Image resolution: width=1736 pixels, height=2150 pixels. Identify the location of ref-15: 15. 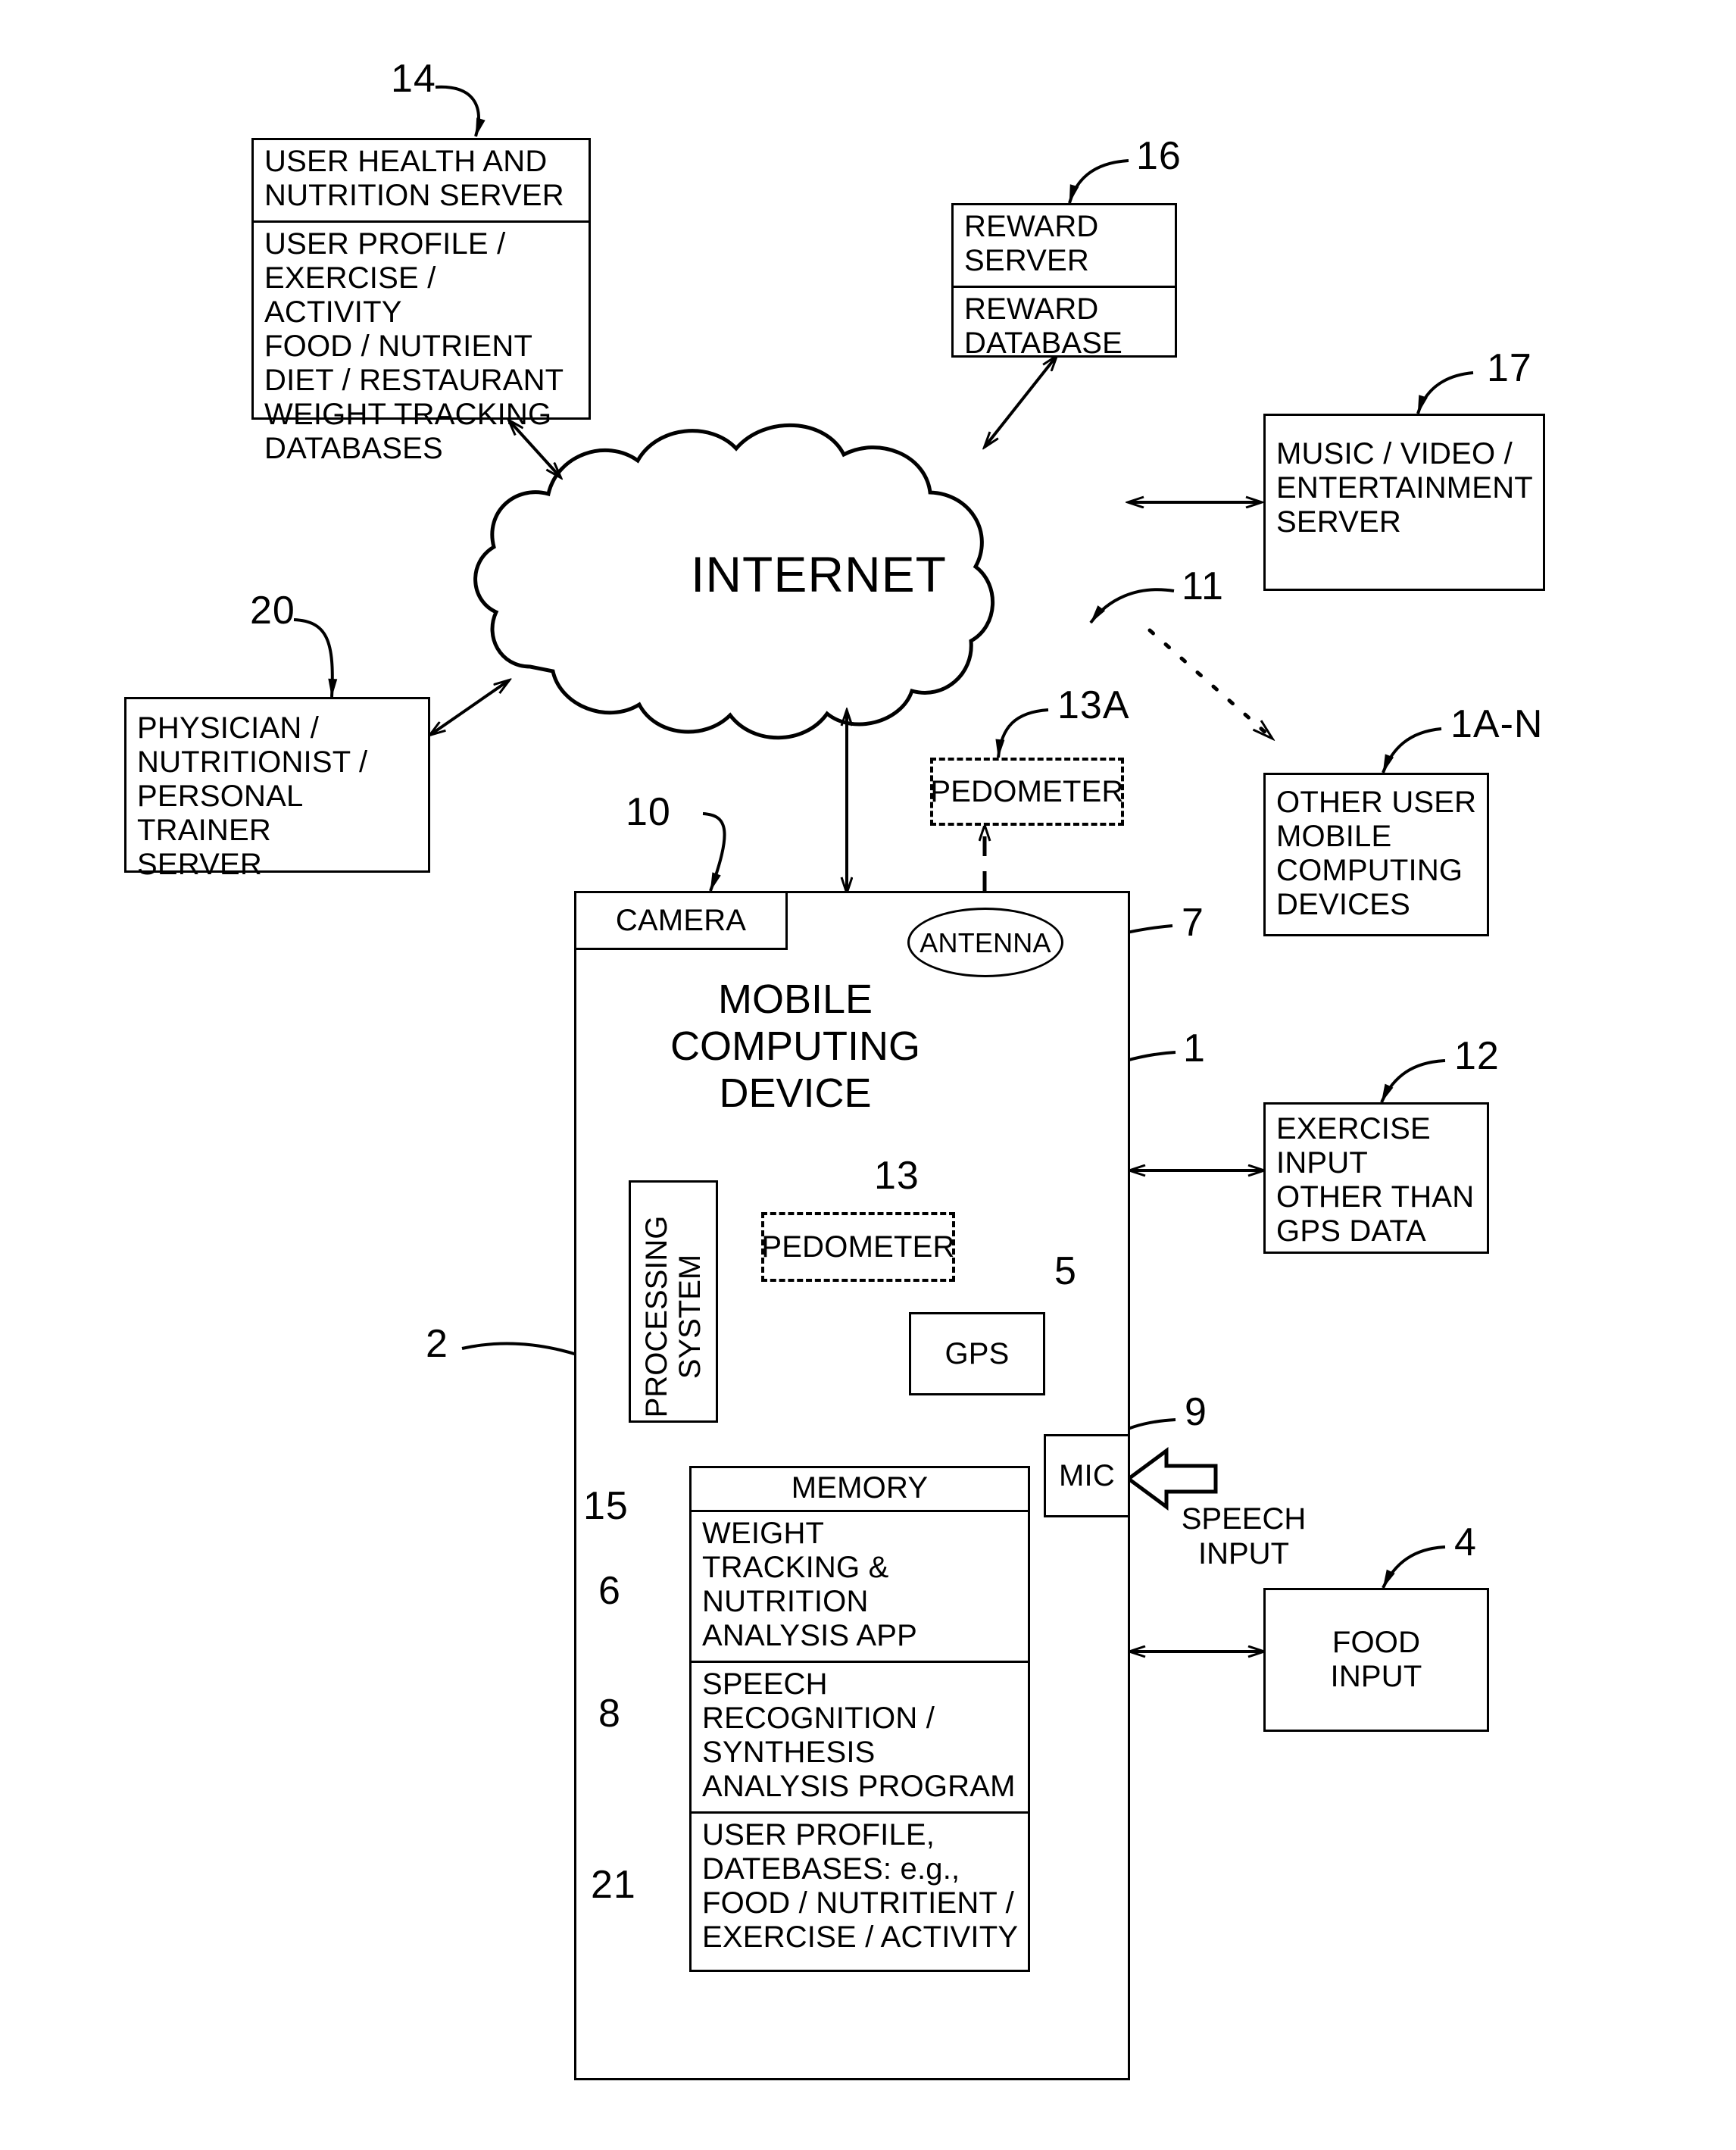
(606, 1506).